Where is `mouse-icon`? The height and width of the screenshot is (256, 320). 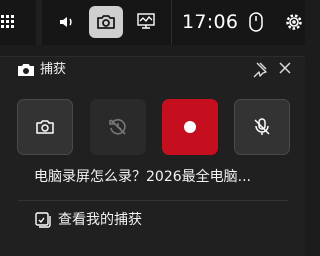 mouse-icon is located at coordinates (256, 22).